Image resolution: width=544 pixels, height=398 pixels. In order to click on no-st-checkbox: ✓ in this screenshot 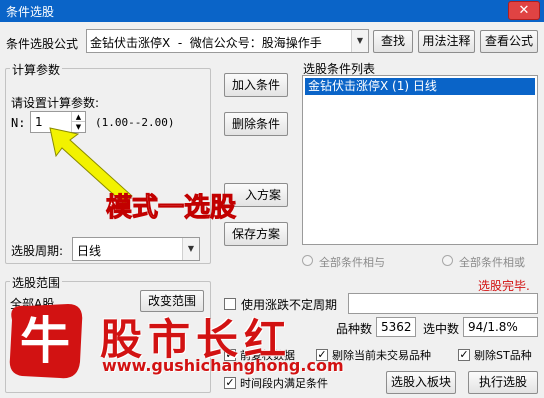, I will do `click(464, 355)`.